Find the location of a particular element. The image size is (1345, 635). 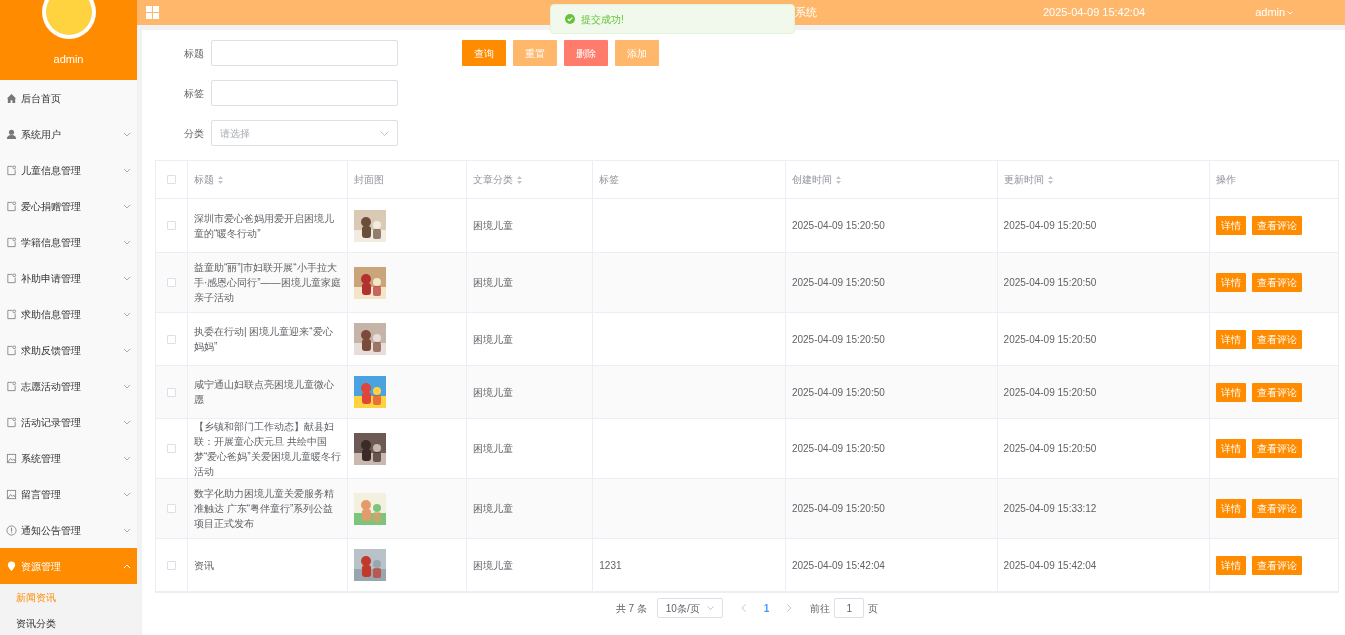

table-cell-text: 益童助“丽”|市妇联开展“小手拉大手·感恩心同行”——困境儿童家庭亲子活动 is located at coordinates (267, 283).